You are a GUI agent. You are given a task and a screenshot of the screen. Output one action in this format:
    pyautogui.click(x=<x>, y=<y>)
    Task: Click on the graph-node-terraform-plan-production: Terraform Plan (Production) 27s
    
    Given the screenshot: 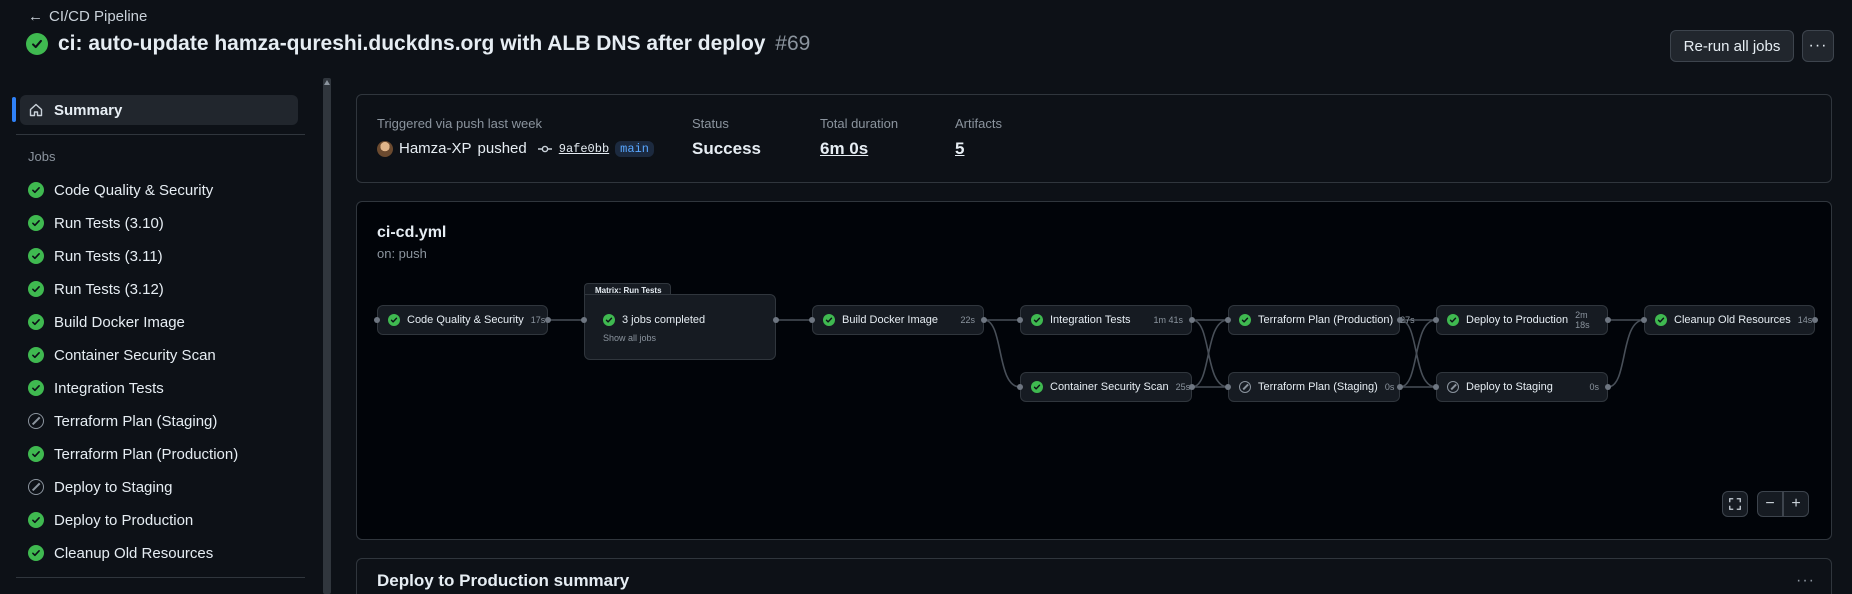 What is the action you would take?
    pyautogui.click(x=1321, y=320)
    